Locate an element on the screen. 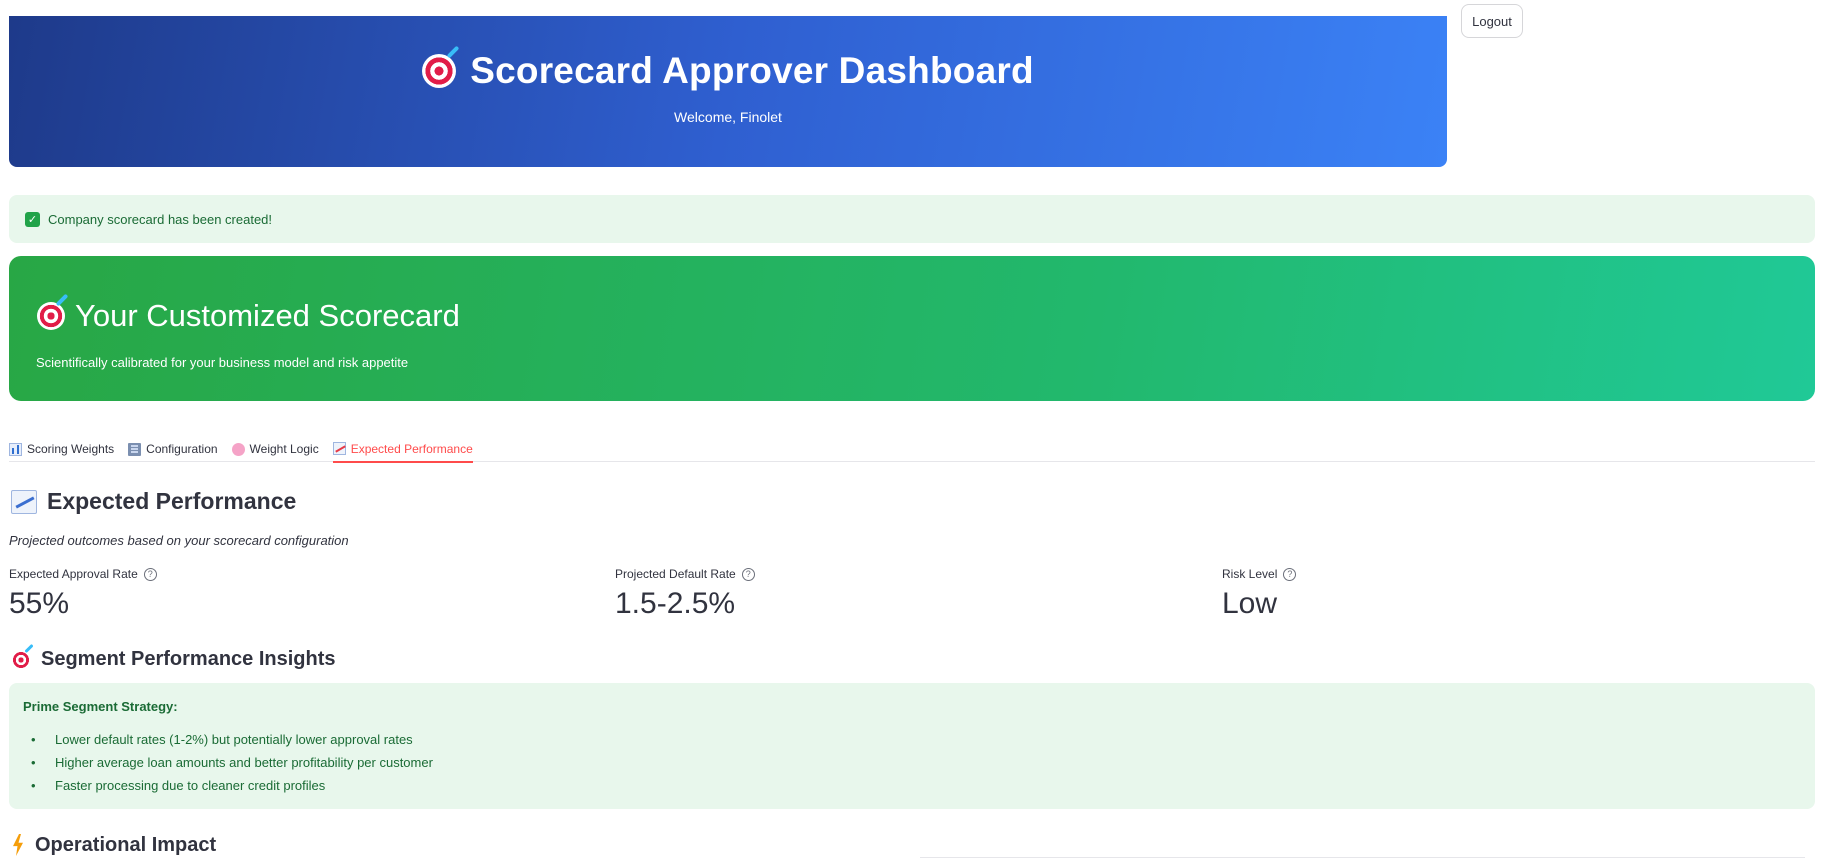 This screenshot has width=1826, height=860. tab-scoring-weights: Scoring Weights is located at coordinates (61, 446).